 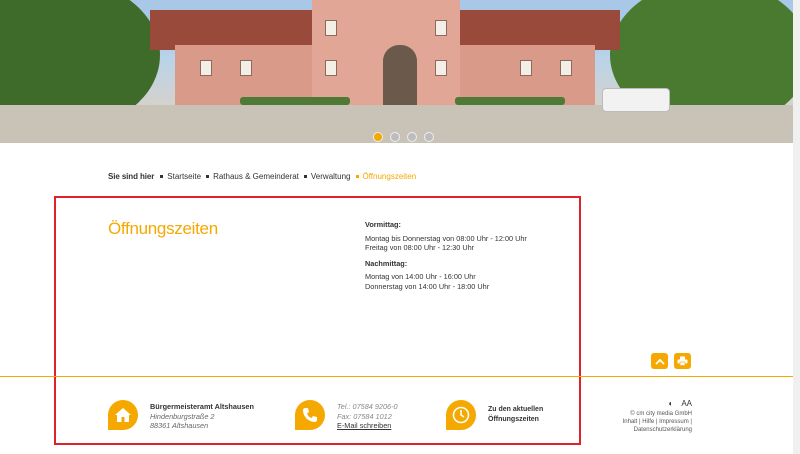 I want to click on scroll-top-button, so click(x=659, y=361).